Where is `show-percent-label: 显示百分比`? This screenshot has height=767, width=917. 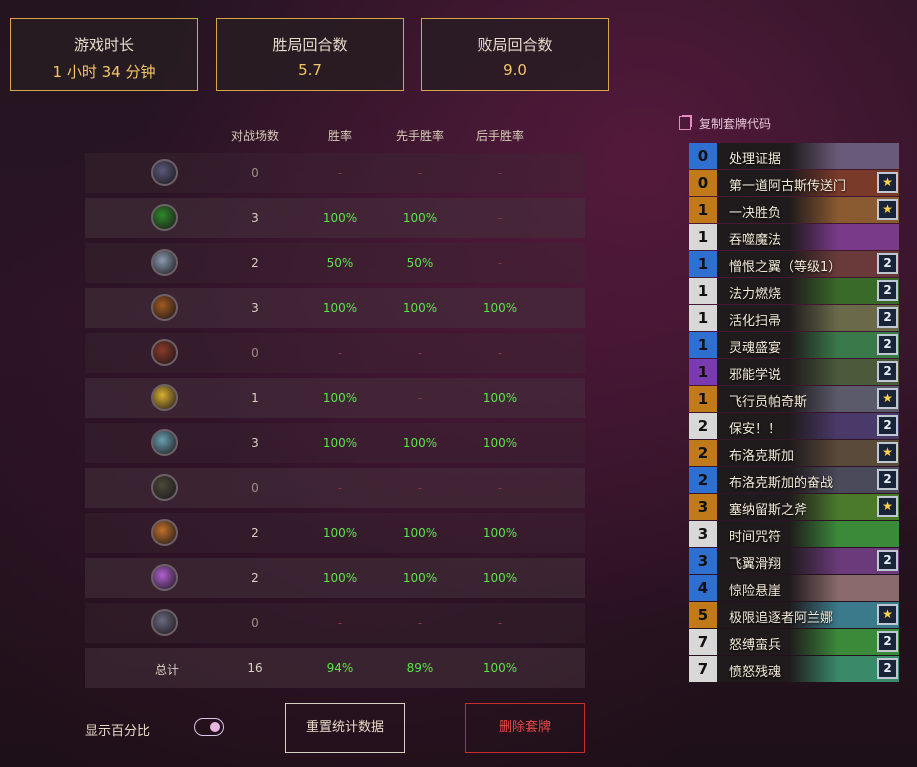 show-percent-label: 显示百分比 is located at coordinates (118, 731).